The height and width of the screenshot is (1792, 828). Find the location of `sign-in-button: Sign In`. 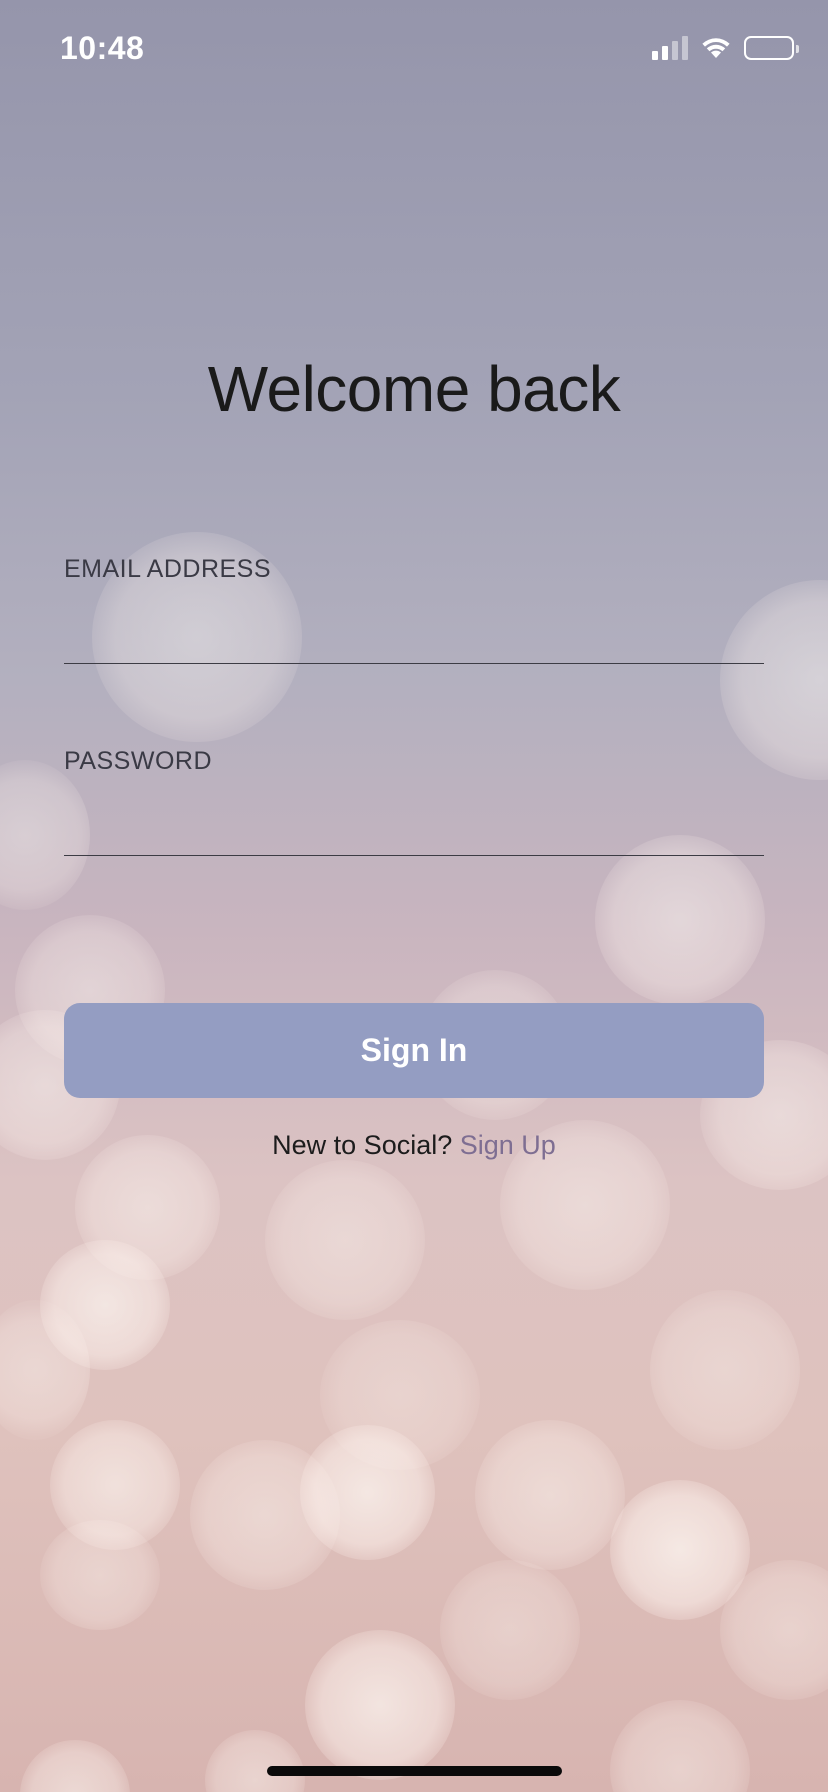

sign-in-button: Sign In is located at coordinates (414, 1050).